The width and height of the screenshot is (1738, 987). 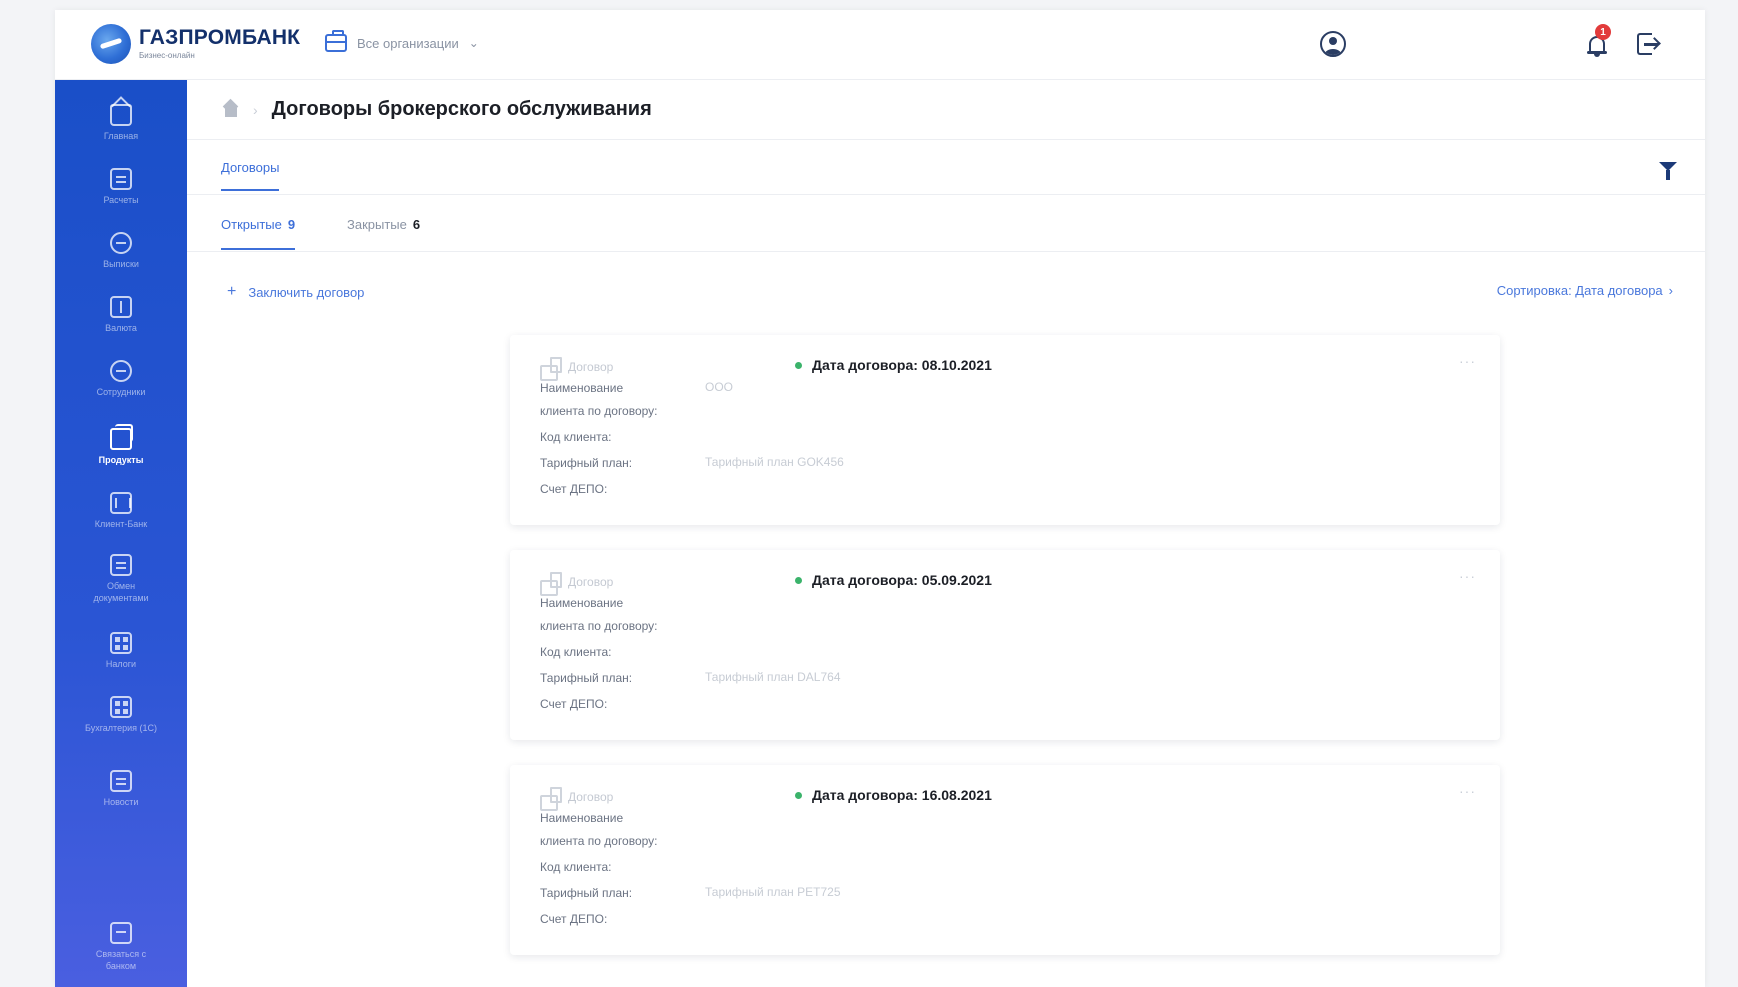 I want to click on breadcrumb: › Договоры брокерского обслуживания, so click(x=946, y=110).